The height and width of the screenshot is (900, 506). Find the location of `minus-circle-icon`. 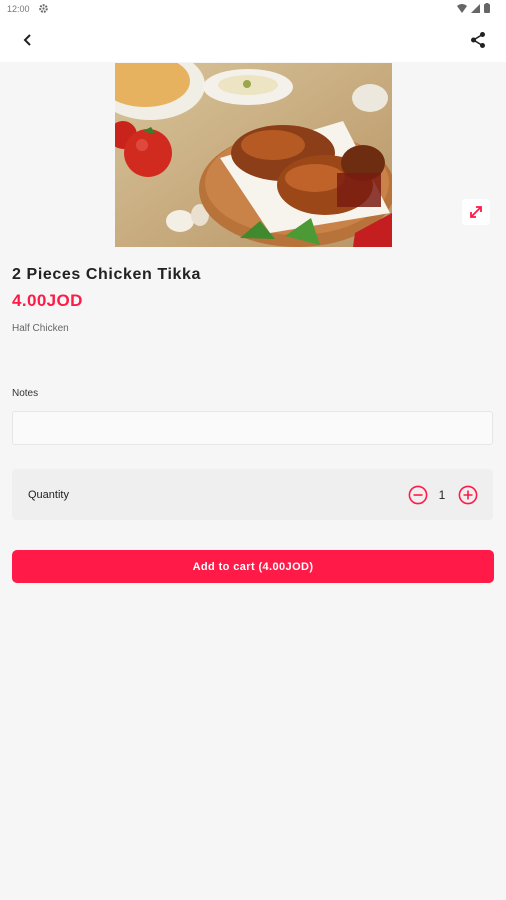

minus-circle-icon is located at coordinates (418, 495).